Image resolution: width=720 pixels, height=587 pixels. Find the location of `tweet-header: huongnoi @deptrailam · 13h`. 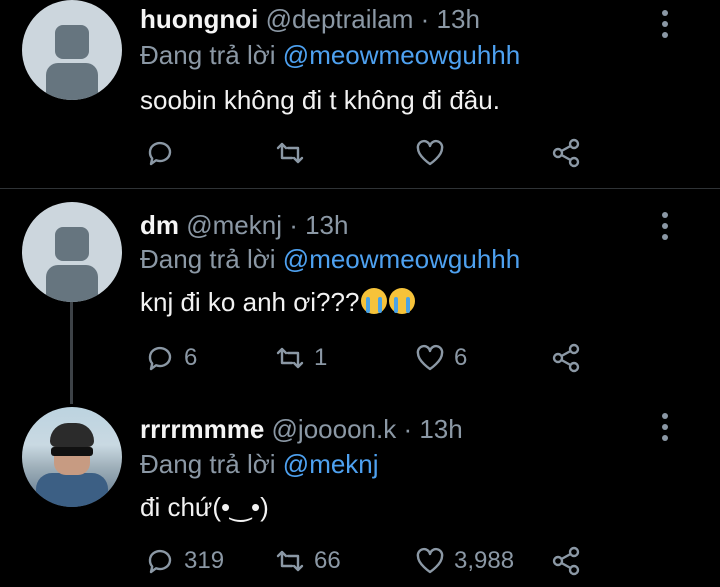

tweet-header: huongnoi @deptrailam · 13h is located at coordinates (310, 19).